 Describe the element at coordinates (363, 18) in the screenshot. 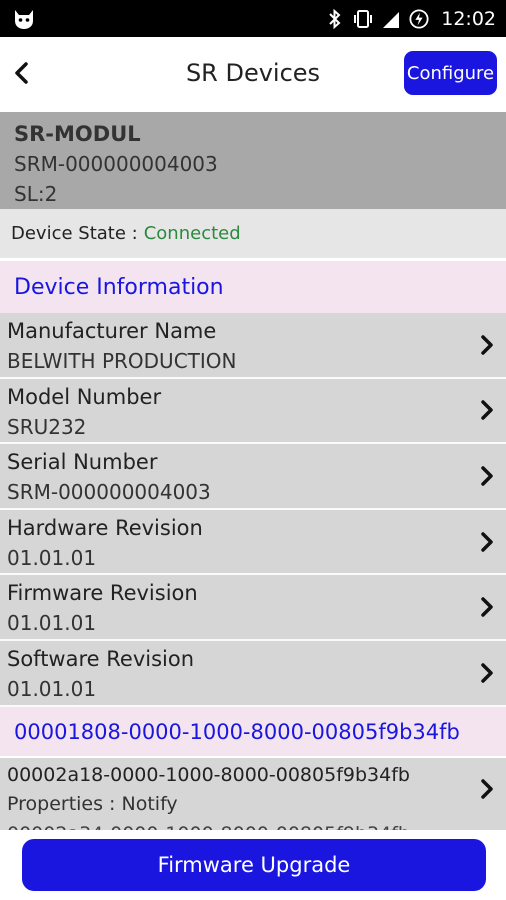

I see `vibrate-icon` at that location.